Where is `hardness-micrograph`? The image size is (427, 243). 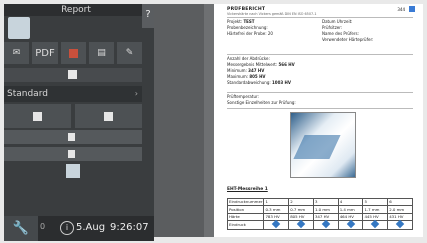 hardness-micrograph is located at coordinates (323, 145).